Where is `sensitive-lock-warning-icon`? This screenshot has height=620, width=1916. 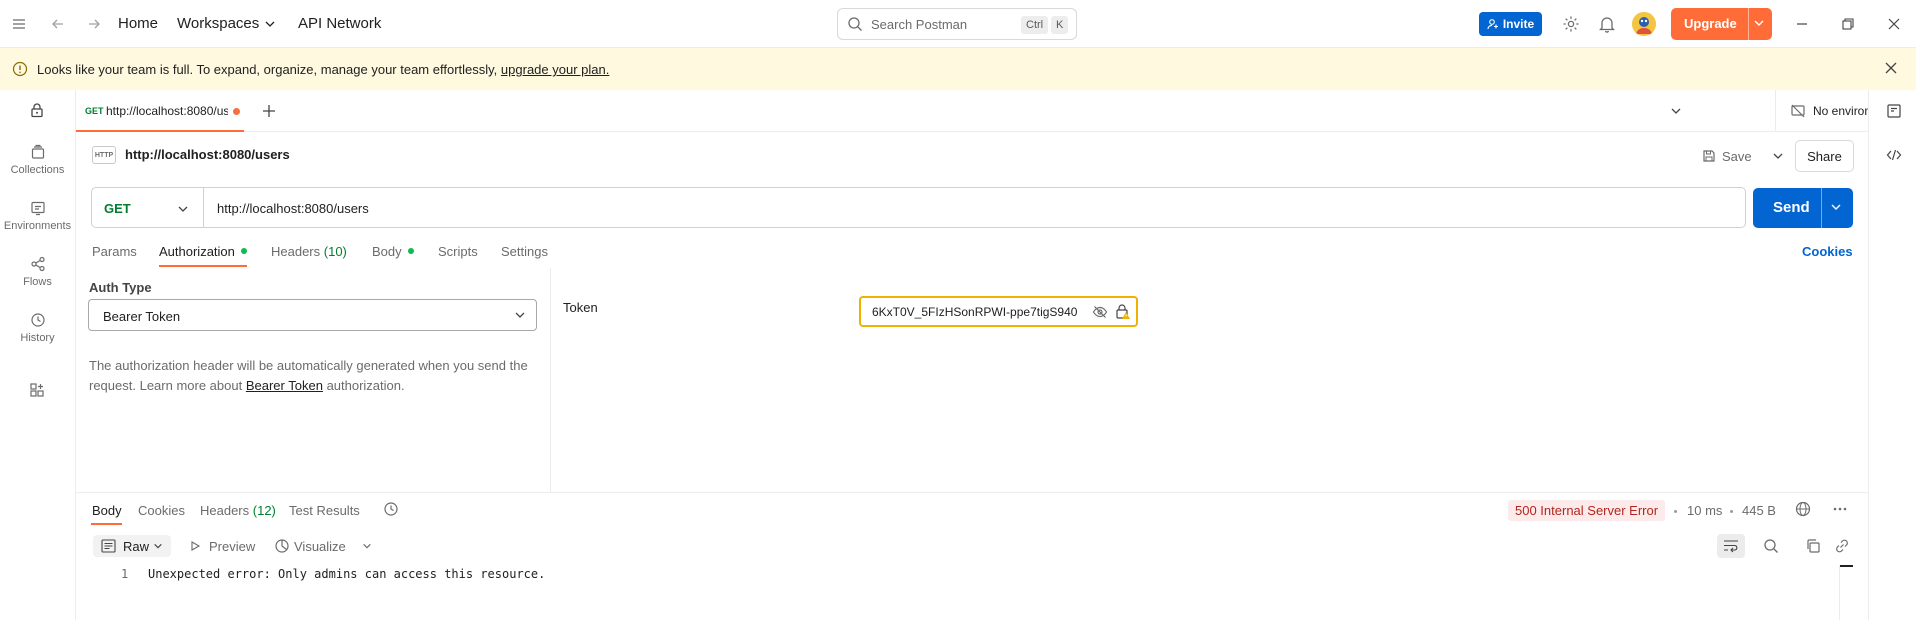 sensitive-lock-warning-icon is located at coordinates (1123, 312).